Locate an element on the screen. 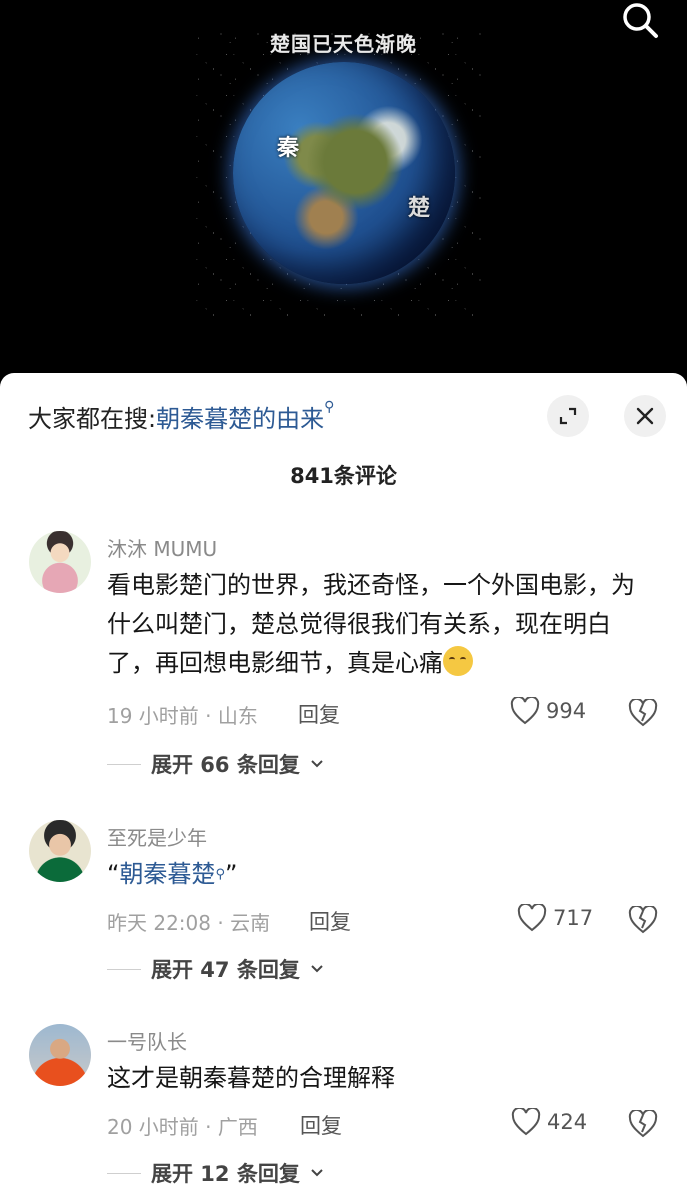 This screenshot has width=687, height=1200. map-label-chu: 楚 is located at coordinates (419, 208).